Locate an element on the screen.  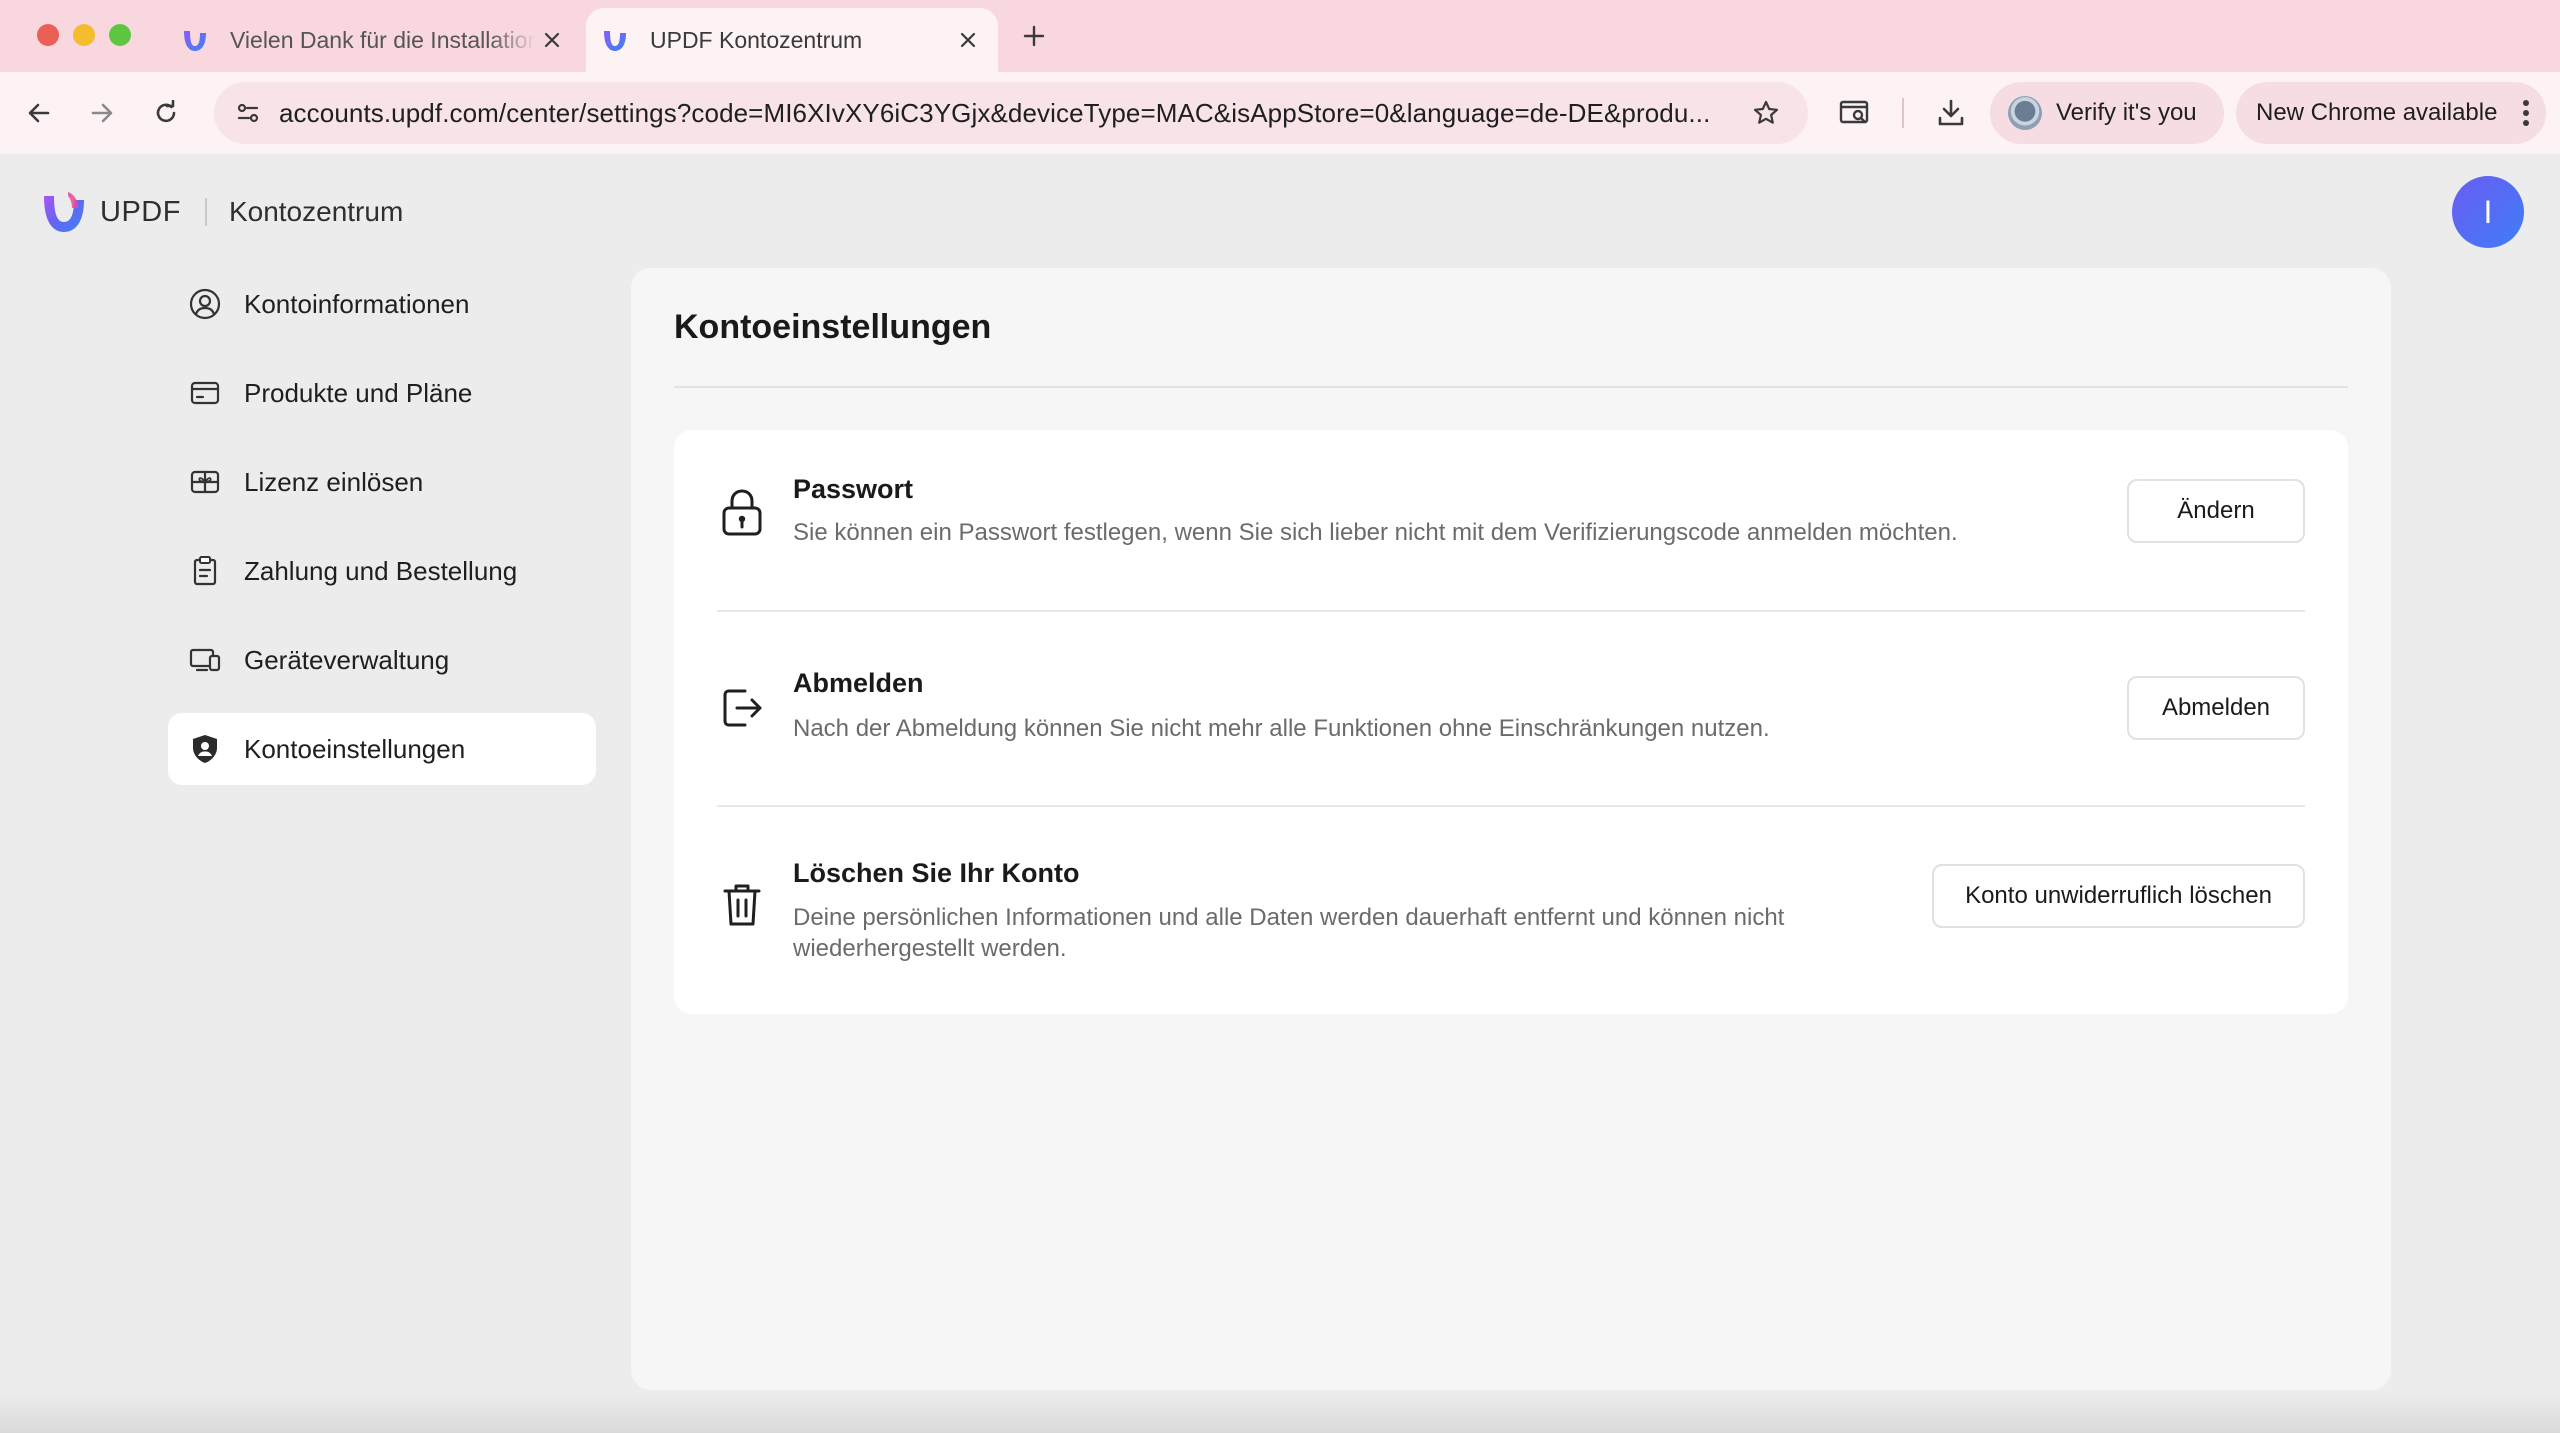
kebab-menu-icon is located at coordinates (2526, 116).